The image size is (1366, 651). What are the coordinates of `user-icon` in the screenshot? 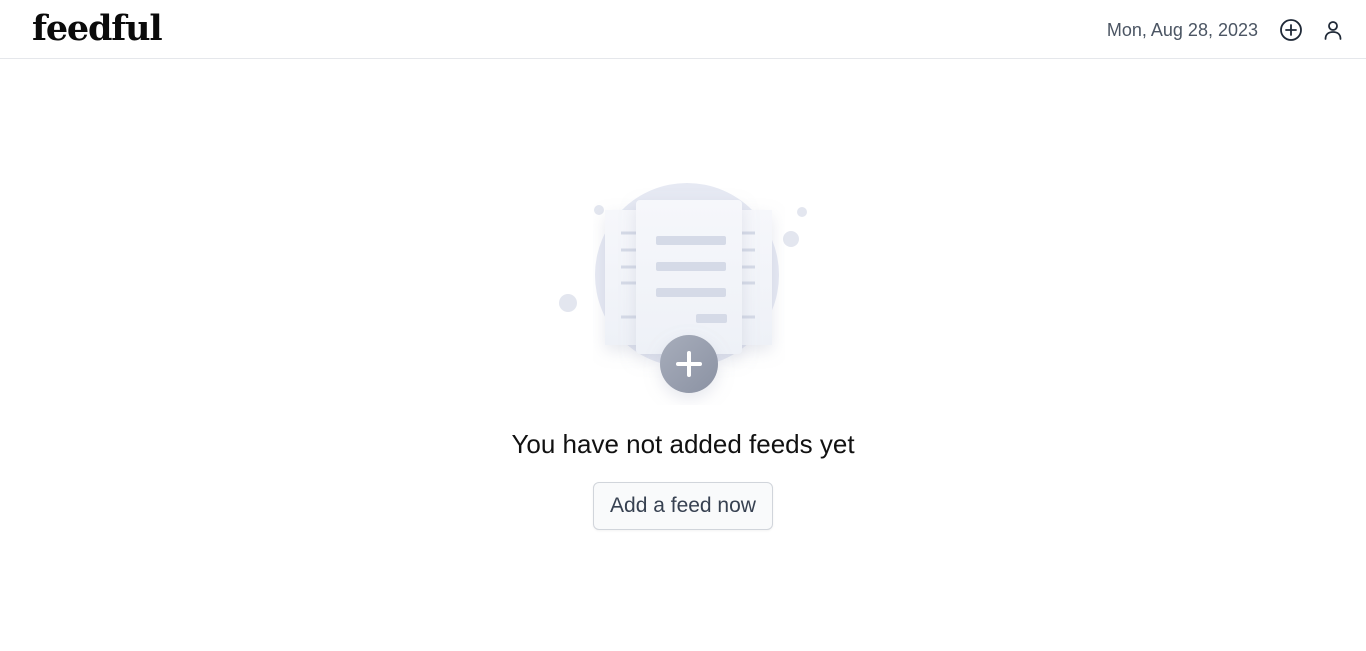 It's located at (1333, 30).